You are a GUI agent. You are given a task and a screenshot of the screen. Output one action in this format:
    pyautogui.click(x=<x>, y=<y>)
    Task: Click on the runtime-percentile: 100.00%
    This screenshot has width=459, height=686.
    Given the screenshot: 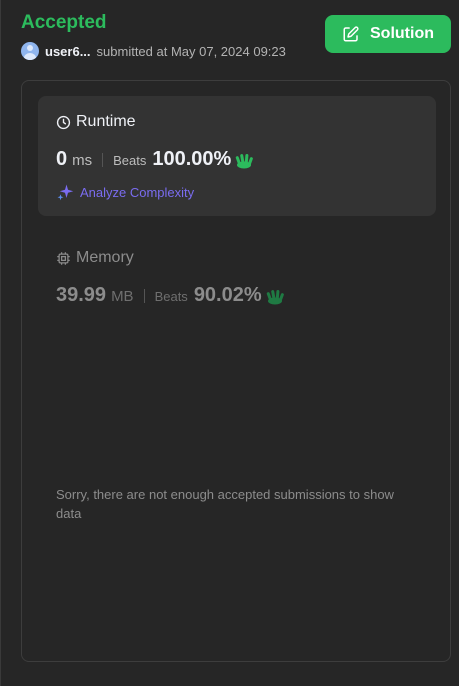 What is the action you would take?
    pyautogui.click(x=192, y=159)
    